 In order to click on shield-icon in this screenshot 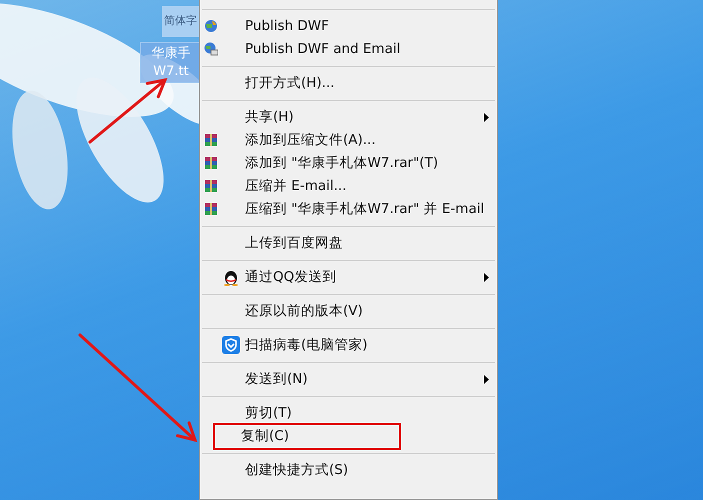, I will do `click(231, 345)`.